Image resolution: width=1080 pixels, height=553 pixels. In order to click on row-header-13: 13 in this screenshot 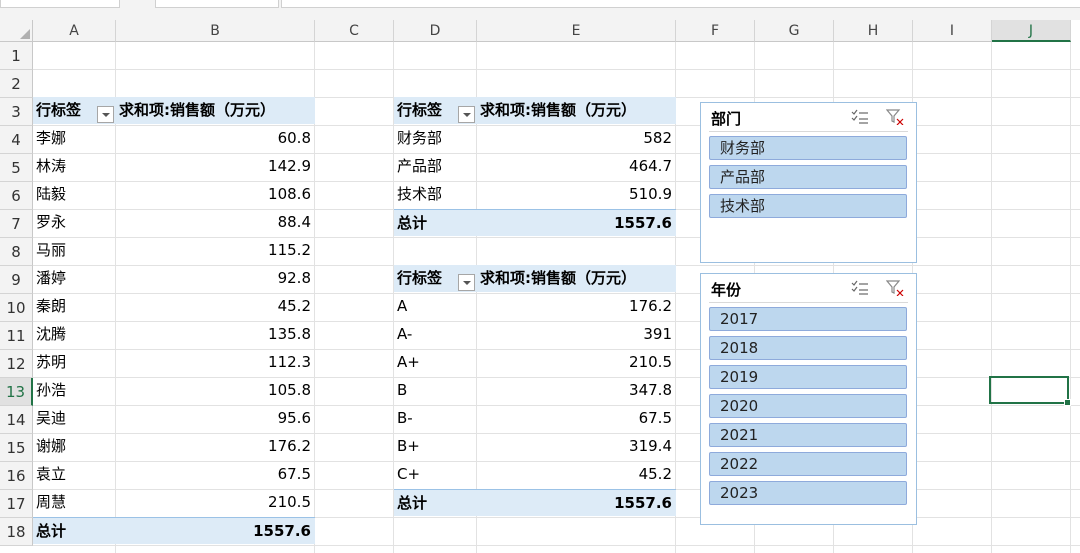, I will do `click(16, 392)`.